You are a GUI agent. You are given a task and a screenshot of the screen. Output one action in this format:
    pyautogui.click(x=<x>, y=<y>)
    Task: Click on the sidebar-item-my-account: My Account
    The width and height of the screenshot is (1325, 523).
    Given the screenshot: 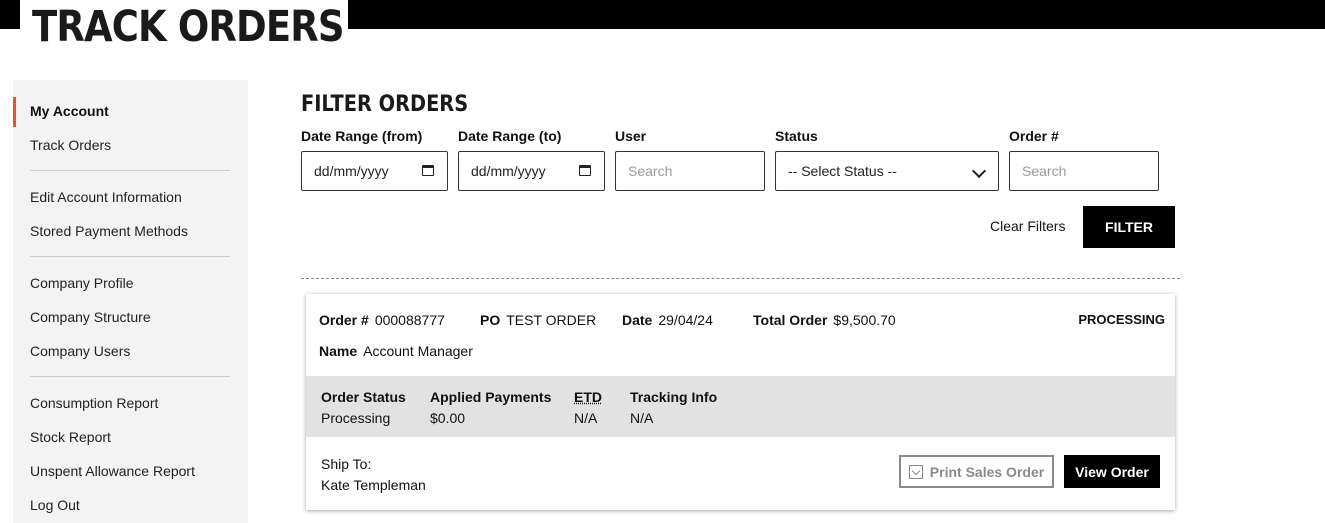 What is the action you would take?
    pyautogui.click(x=69, y=111)
    